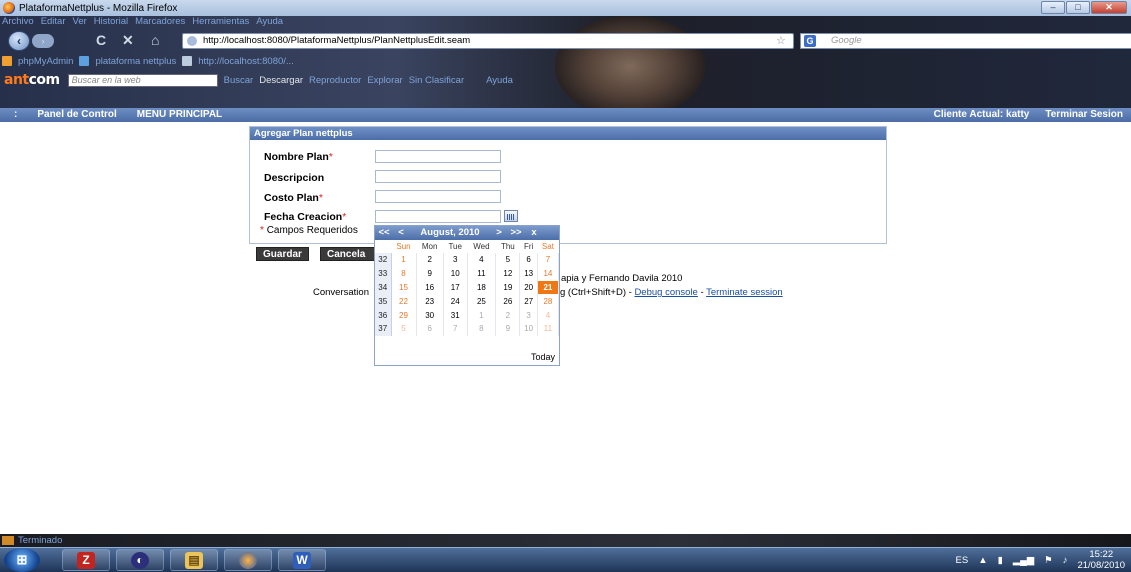 The height and width of the screenshot is (572, 1131). What do you see at coordinates (135, 61) in the screenshot?
I see `bookmark-plataforma: plataforma nettplus` at bounding box center [135, 61].